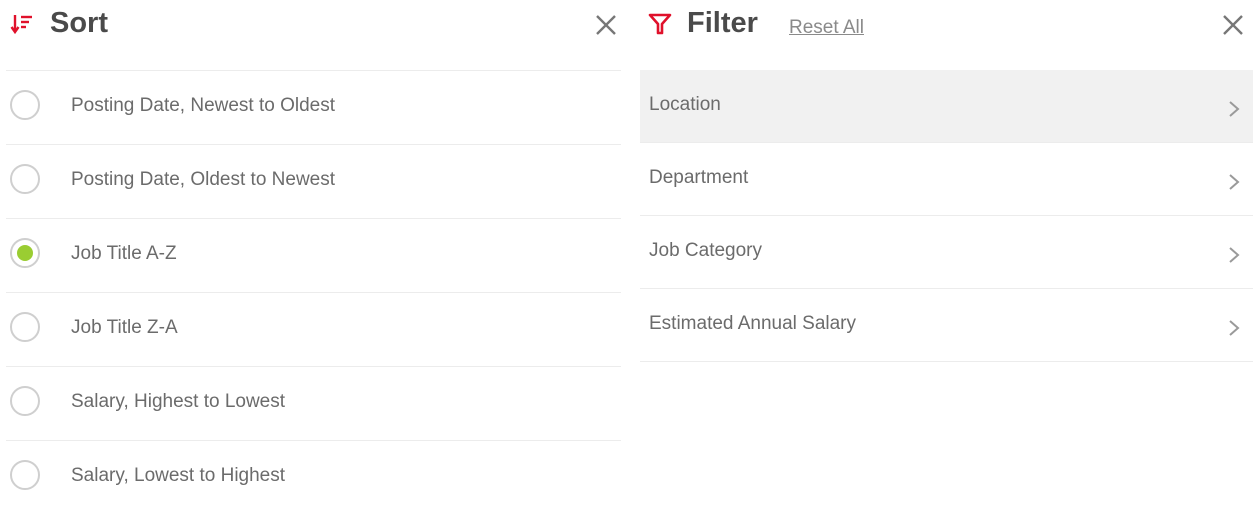 Image resolution: width=1253 pixels, height=514 pixels. Describe the element at coordinates (124, 327) in the screenshot. I see `sort-option-label: Job Title Z-A` at that location.